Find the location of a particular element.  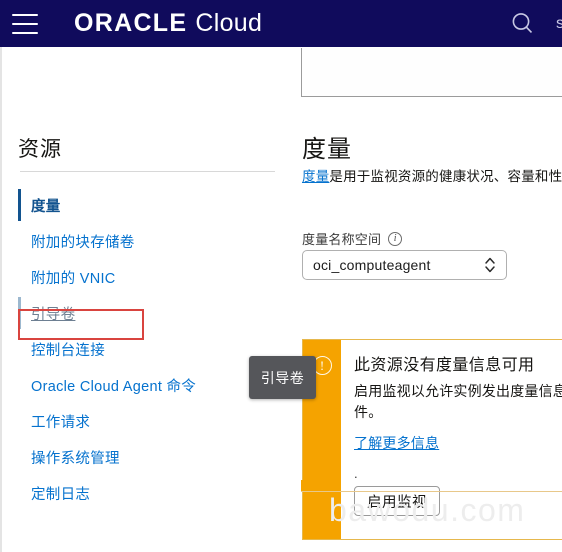

user-menu-label: s is located at coordinates (559, 24).